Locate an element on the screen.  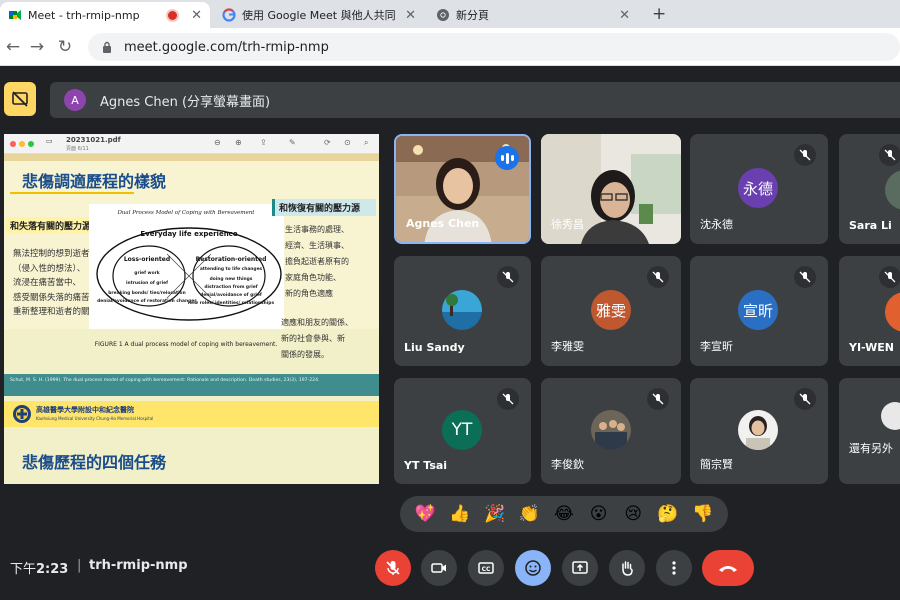
camera-button is located at coordinates (439, 568).